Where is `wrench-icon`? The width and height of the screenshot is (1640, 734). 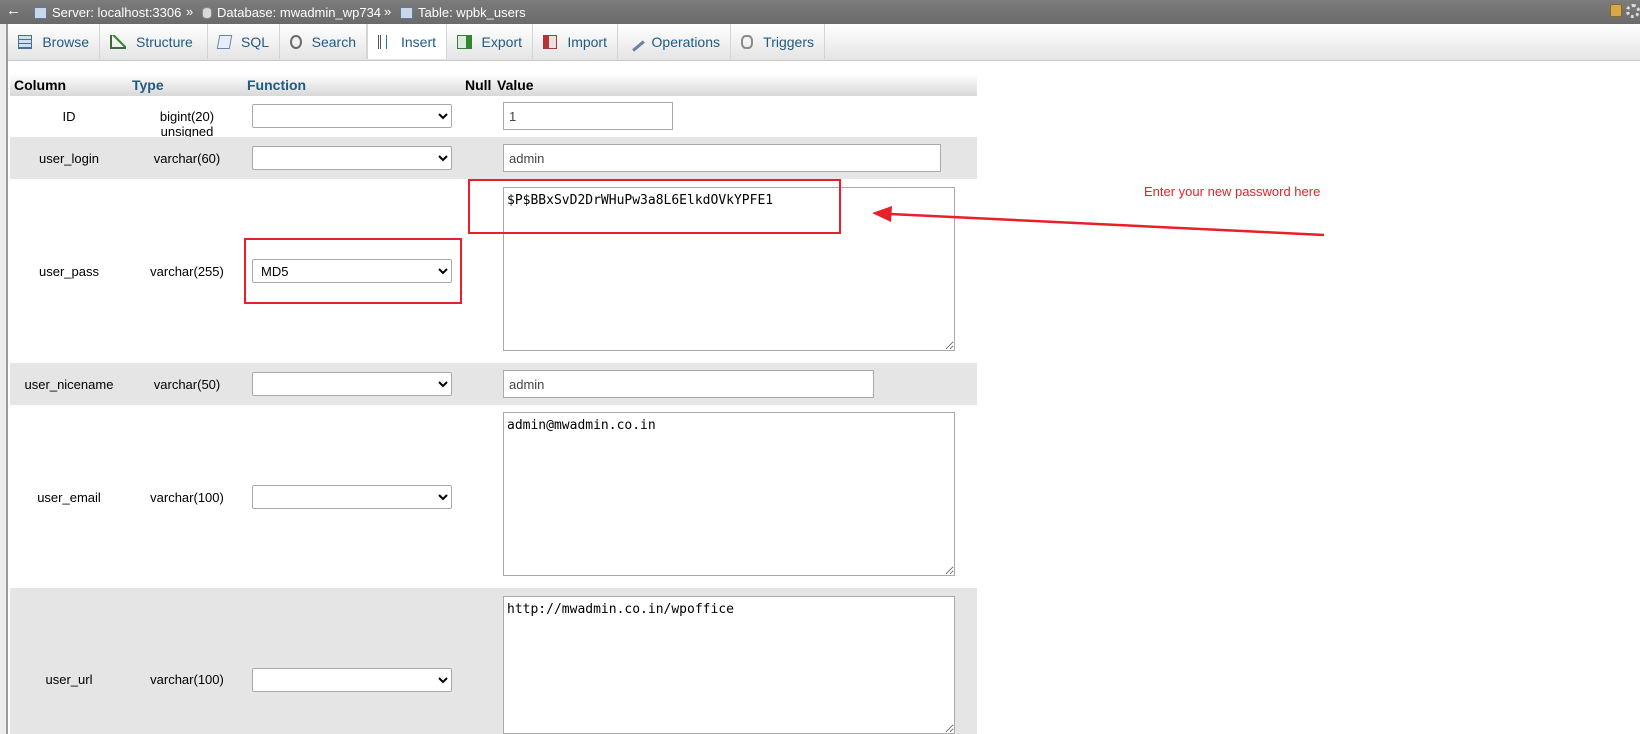
wrench-icon is located at coordinates (635, 41).